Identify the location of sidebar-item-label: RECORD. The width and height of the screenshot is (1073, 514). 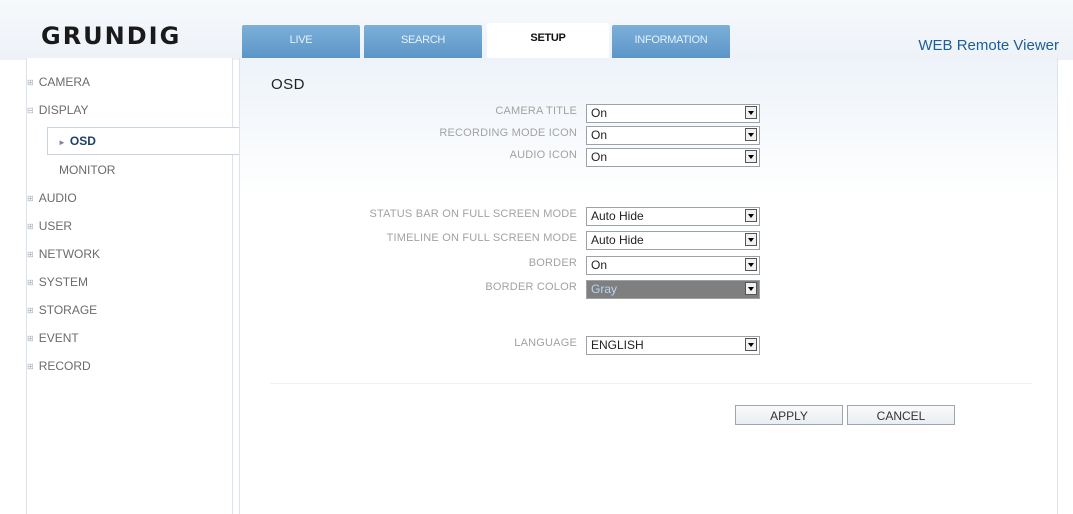
(64, 366).